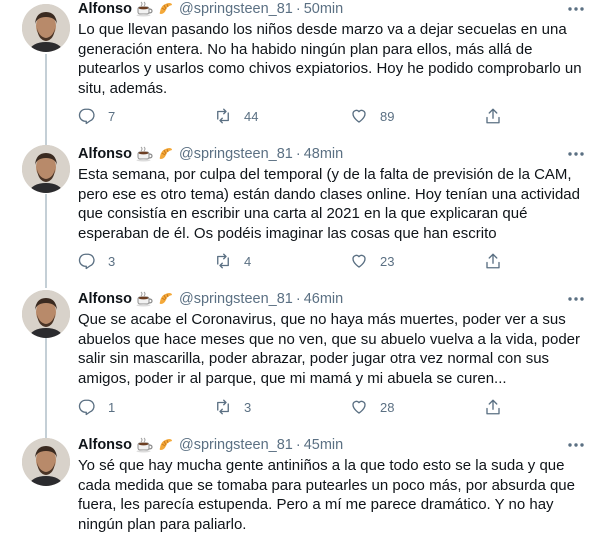 Image resolution: width=600 pixels, height=535 pixels. I want to click on tweet-actions: 7 44 89, so click(313, 116).